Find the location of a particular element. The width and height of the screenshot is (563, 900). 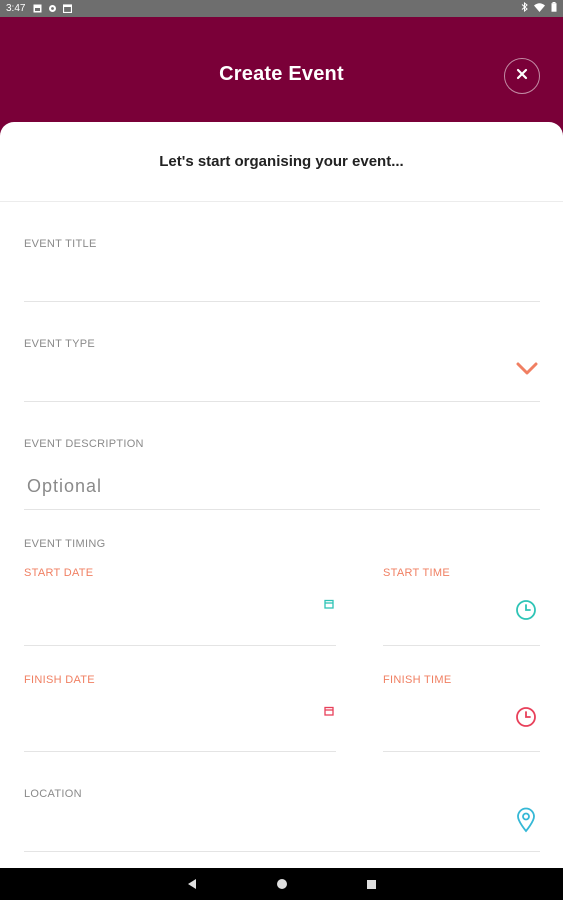

back-icon is located at coordinates (192, 884).